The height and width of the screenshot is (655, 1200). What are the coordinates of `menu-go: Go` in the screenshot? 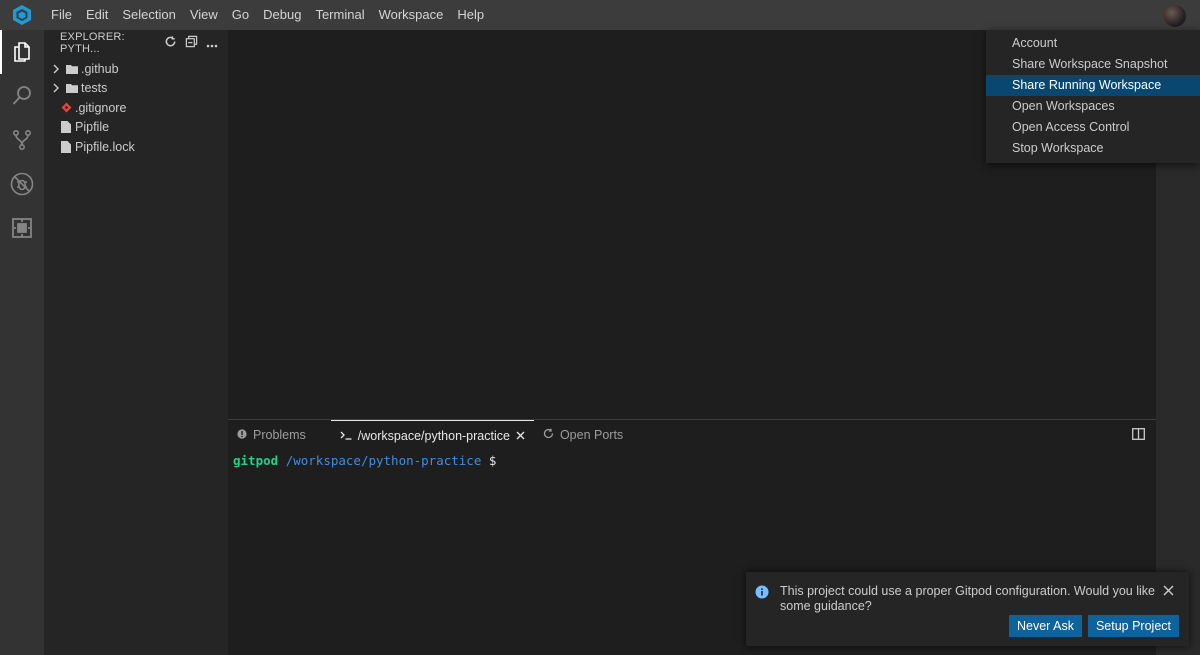 It's located at (240, 15).